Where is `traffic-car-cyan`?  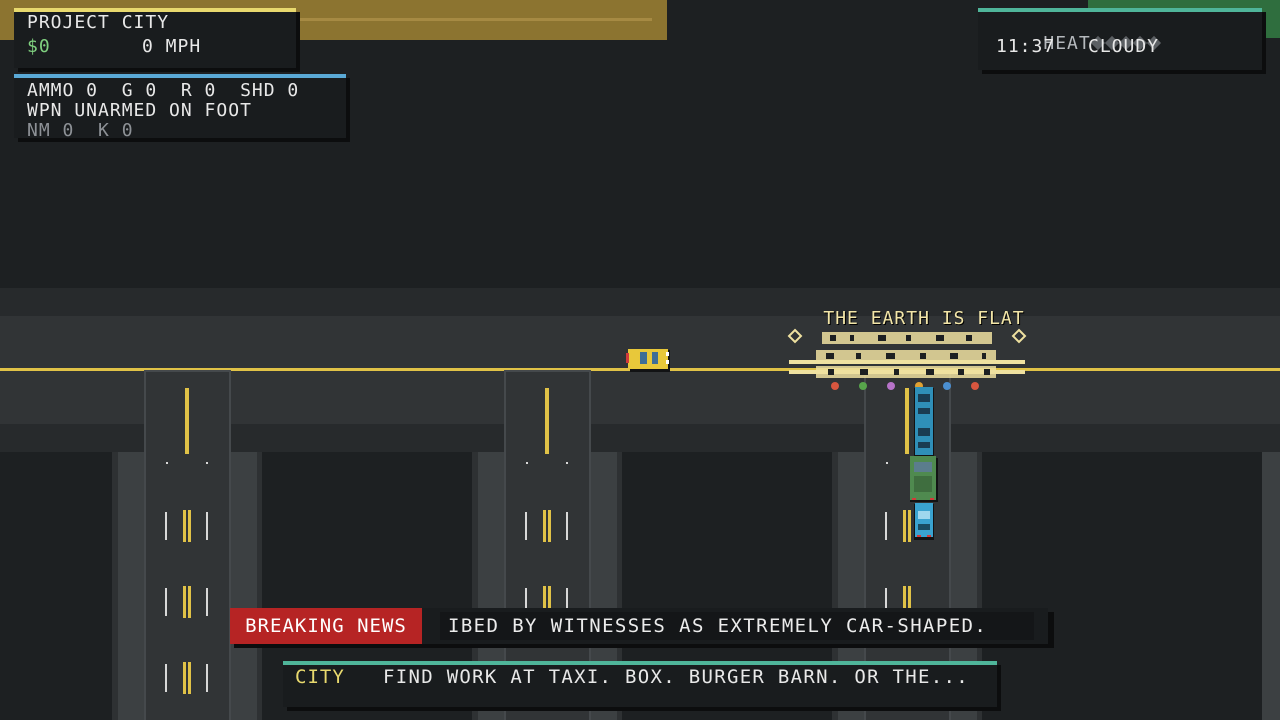 traffic-car-cyan is located at coordinates (924, 521).